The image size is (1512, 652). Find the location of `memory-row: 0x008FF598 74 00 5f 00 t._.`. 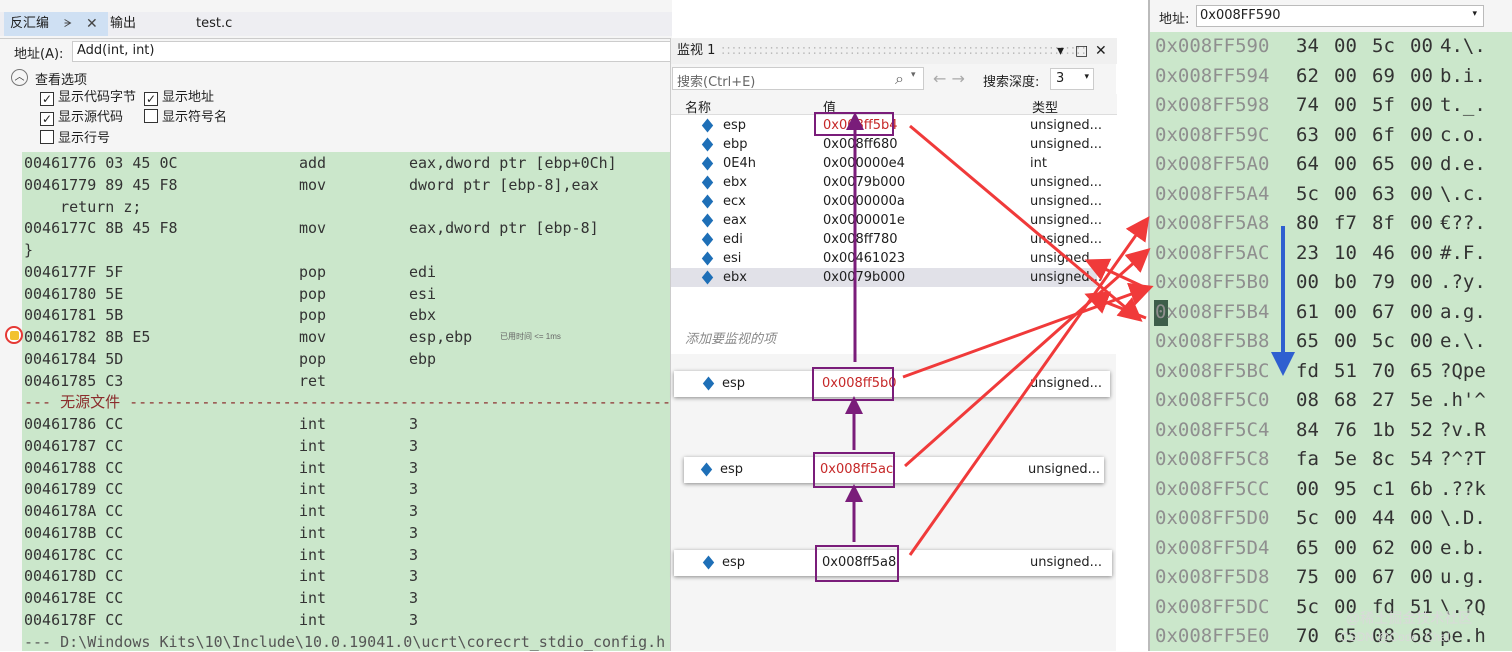

memory-row: 0x008FF598 74 00 5f 00 t._. is located at coordinates (1331, 106).